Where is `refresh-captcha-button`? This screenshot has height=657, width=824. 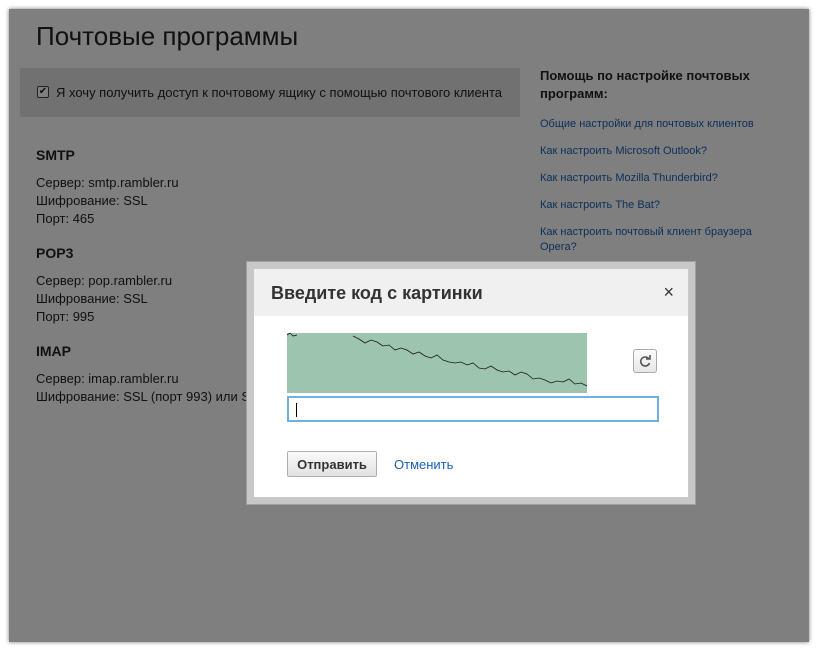 refresh-captcha-button is located at coordinates (645, 361).